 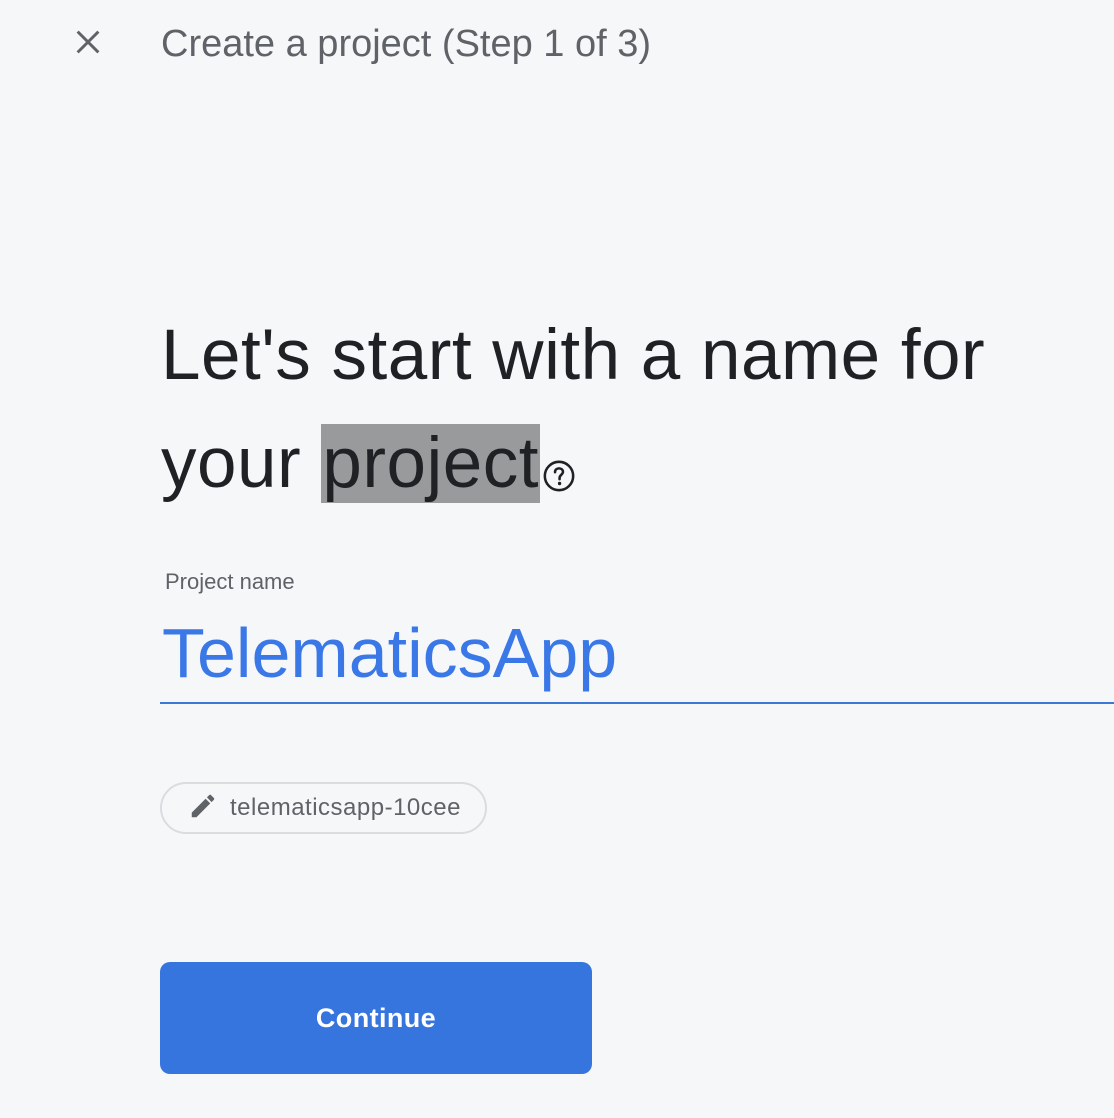 I want to click on pencil-icon, so click(x=203, y=808).